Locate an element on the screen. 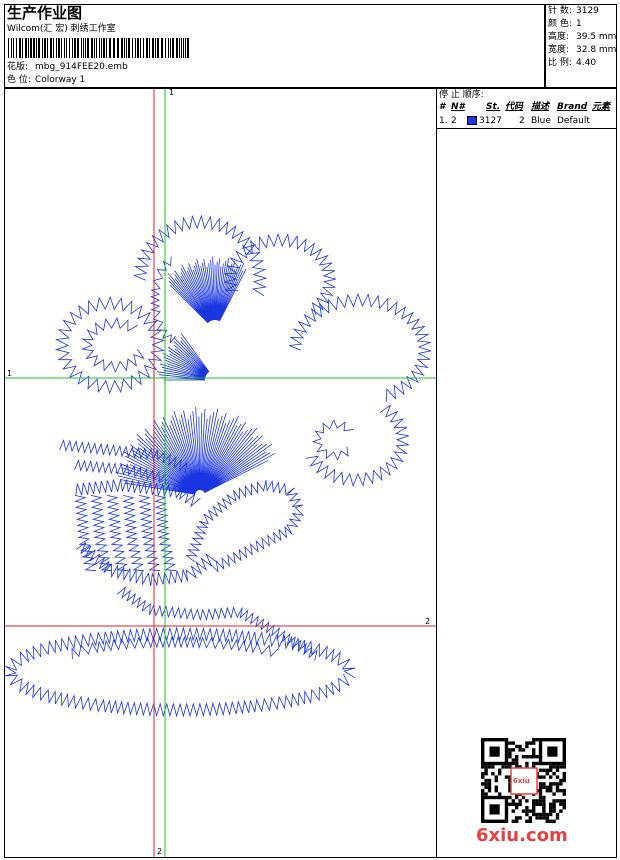 The height and width of the screenshot is (860, 620). col-code: 代码 is located at coordinates (514, 107).